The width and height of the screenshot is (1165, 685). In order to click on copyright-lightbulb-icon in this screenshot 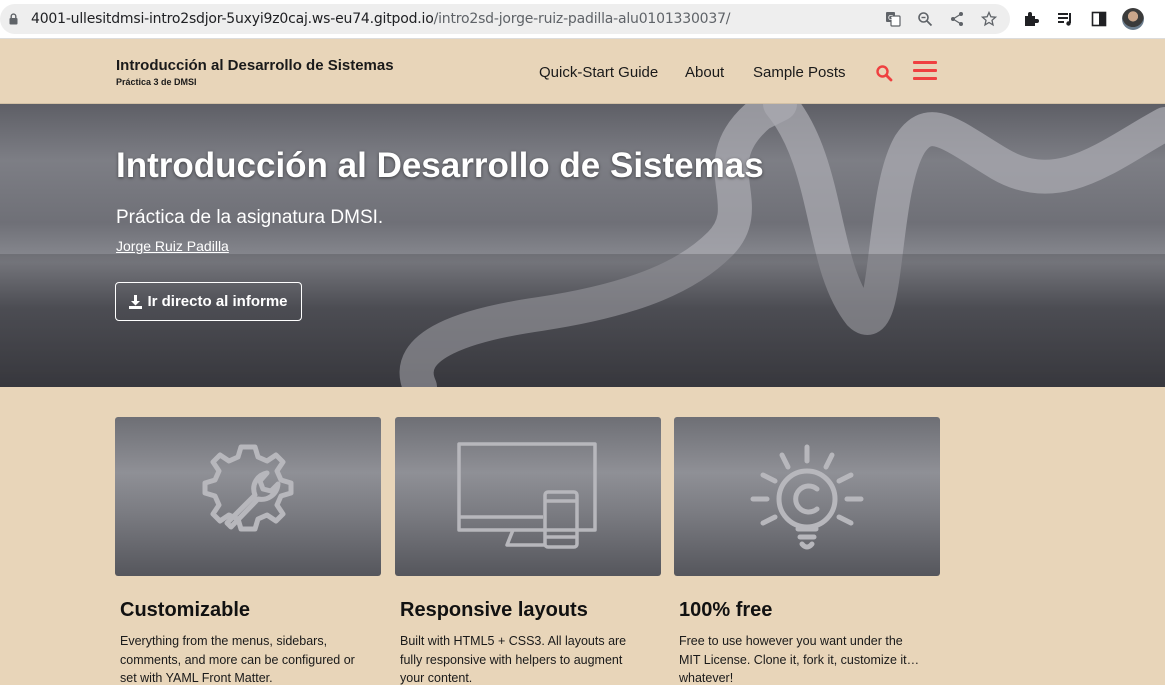, I will do `click(807, 497)`.